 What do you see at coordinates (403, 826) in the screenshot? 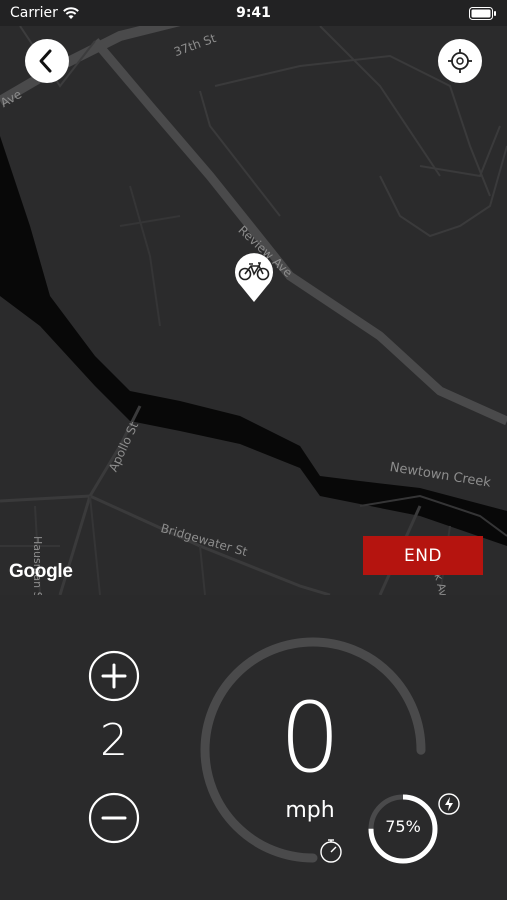
I see `battery-percent: 75%` at bounding box center [403, 826].